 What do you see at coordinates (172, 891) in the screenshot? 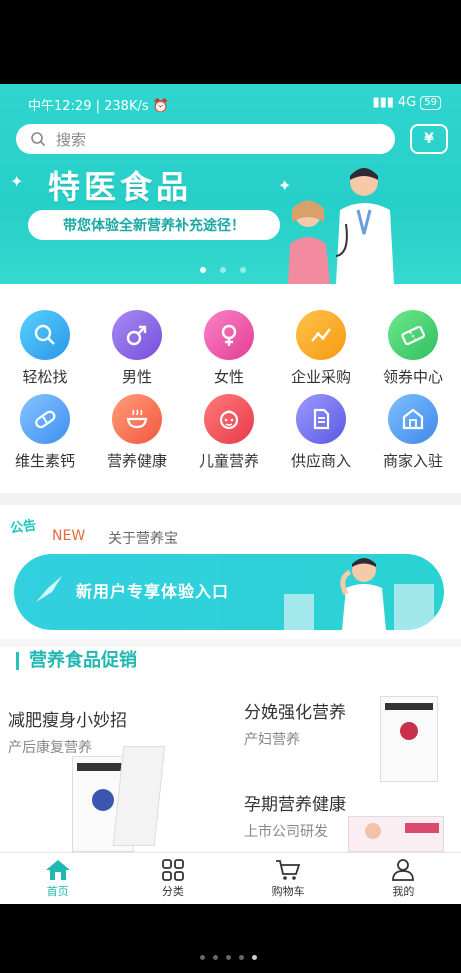
I see `tab-label: 分类` at bounding box center [172, 891].